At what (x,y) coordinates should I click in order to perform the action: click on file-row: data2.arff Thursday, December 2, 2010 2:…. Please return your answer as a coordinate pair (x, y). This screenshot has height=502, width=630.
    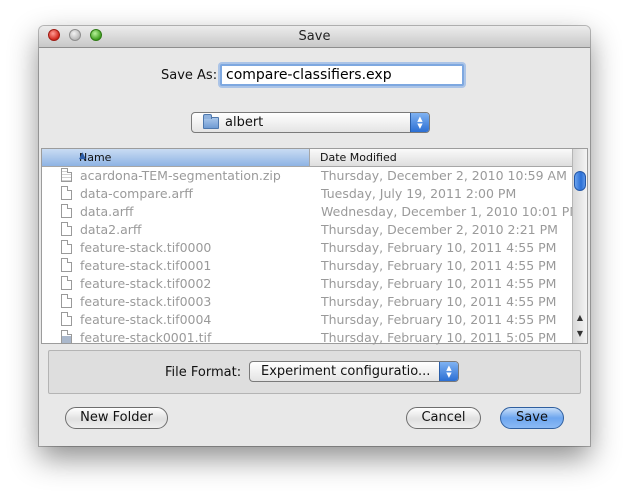
    Looking at the image, I should click on (307, 230).